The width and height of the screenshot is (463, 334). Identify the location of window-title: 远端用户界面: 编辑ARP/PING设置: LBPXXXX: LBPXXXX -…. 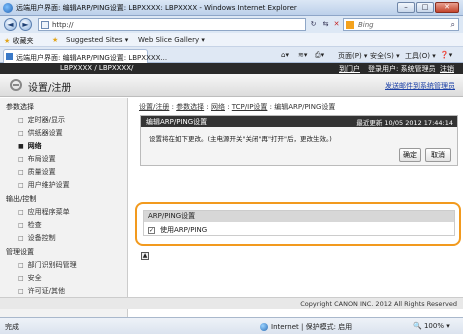
(156, 8).